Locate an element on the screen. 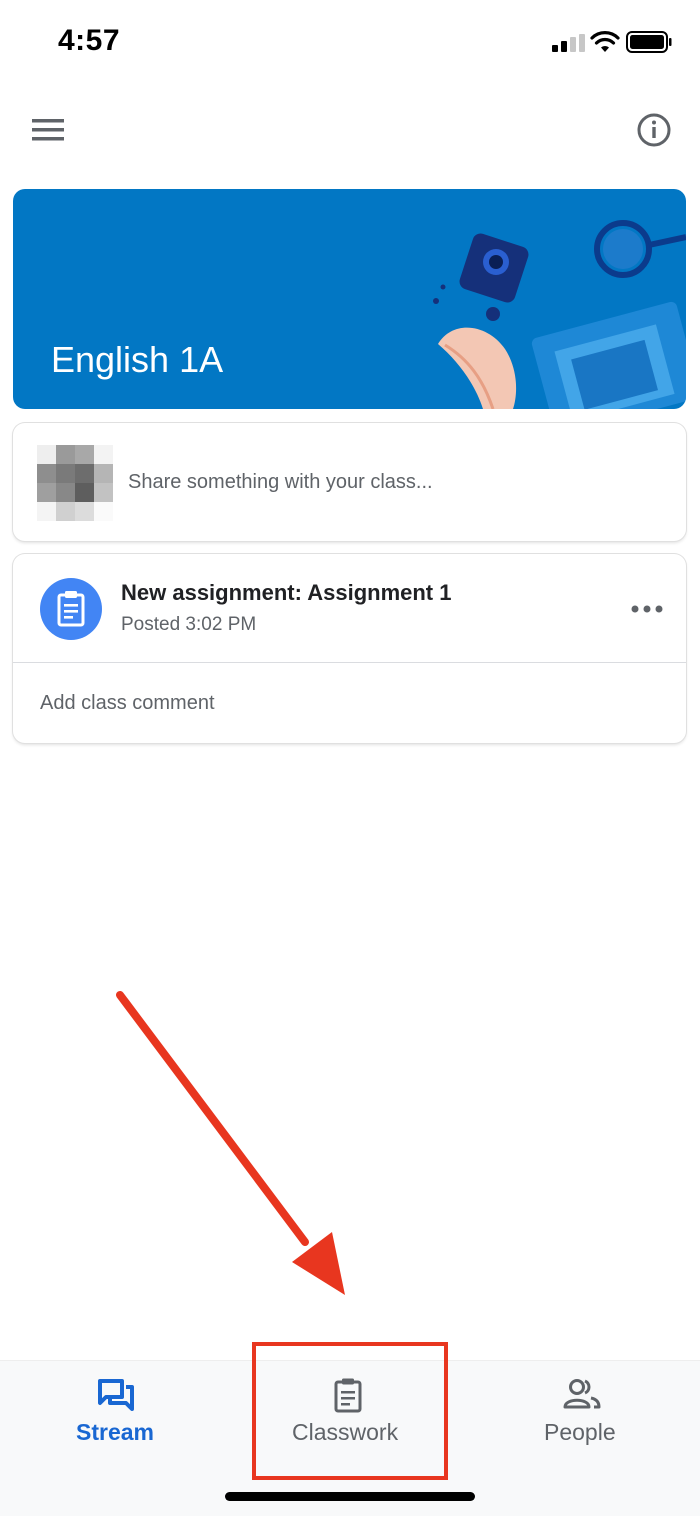 Image resolution: width=700 pixels, height=1516 pixels. info-icon is located at coordinates (654, 130).